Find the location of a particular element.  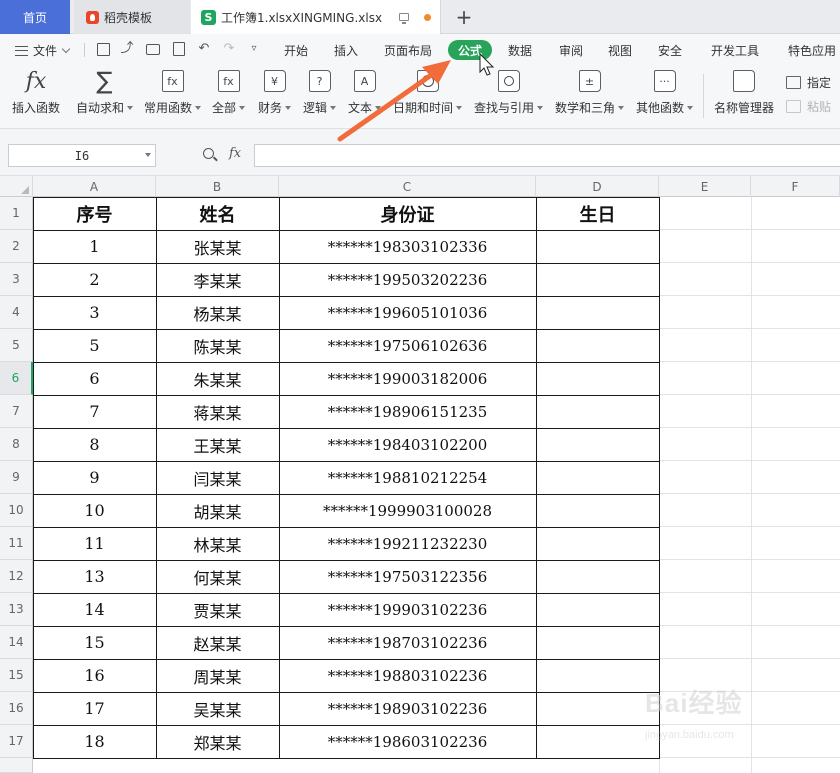

export-icon: ⤴ is located at coordinates (127, 49).